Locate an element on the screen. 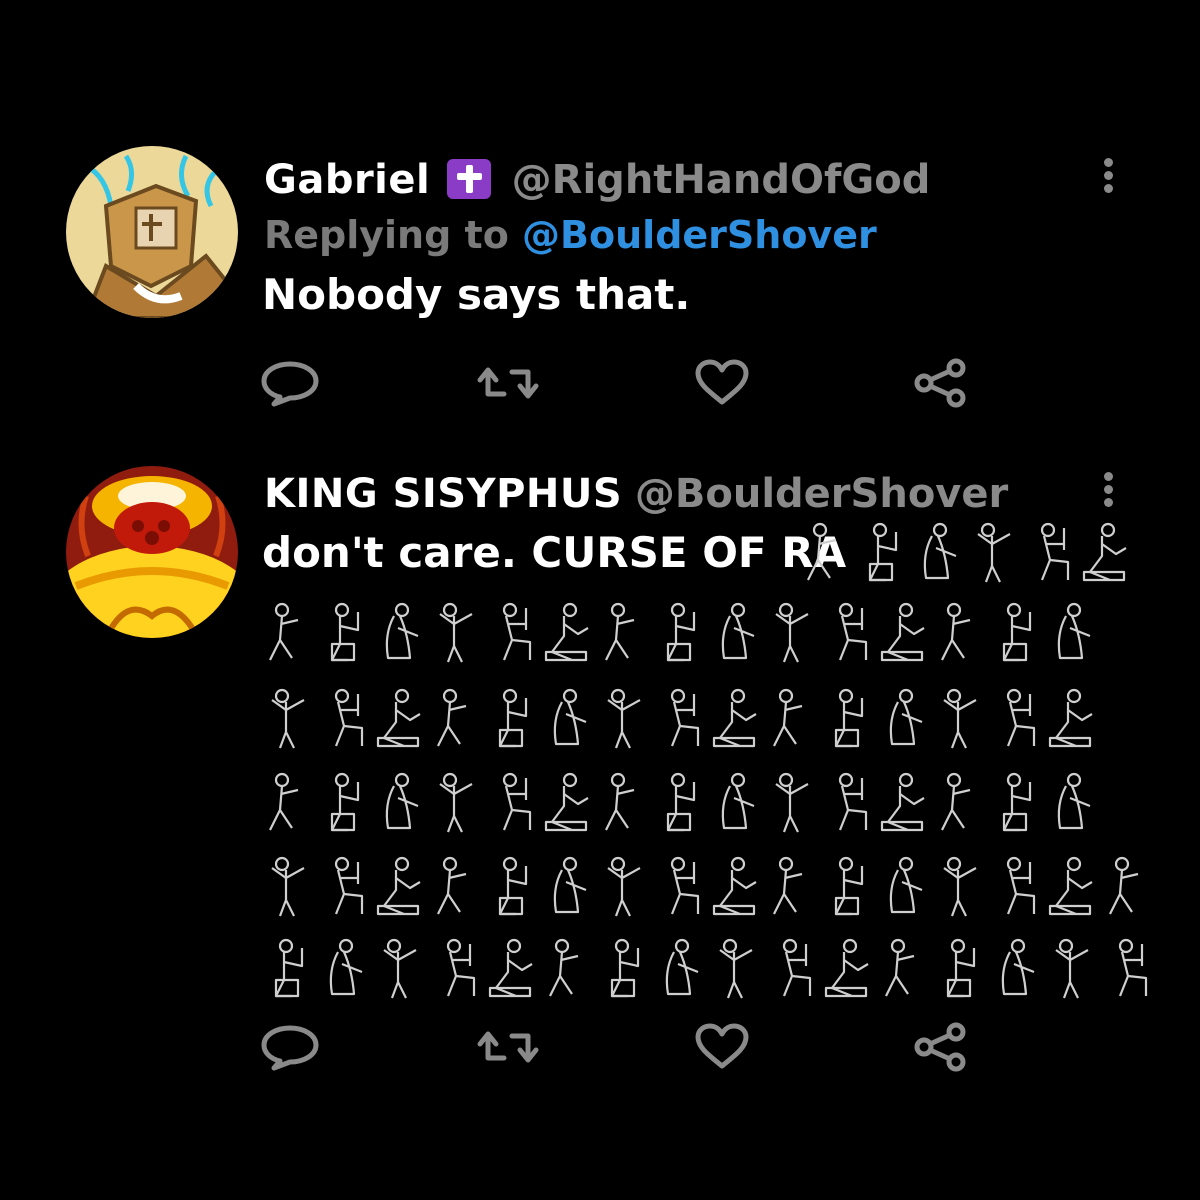  display-name: Gabriel is located at coordinates (347, 180).